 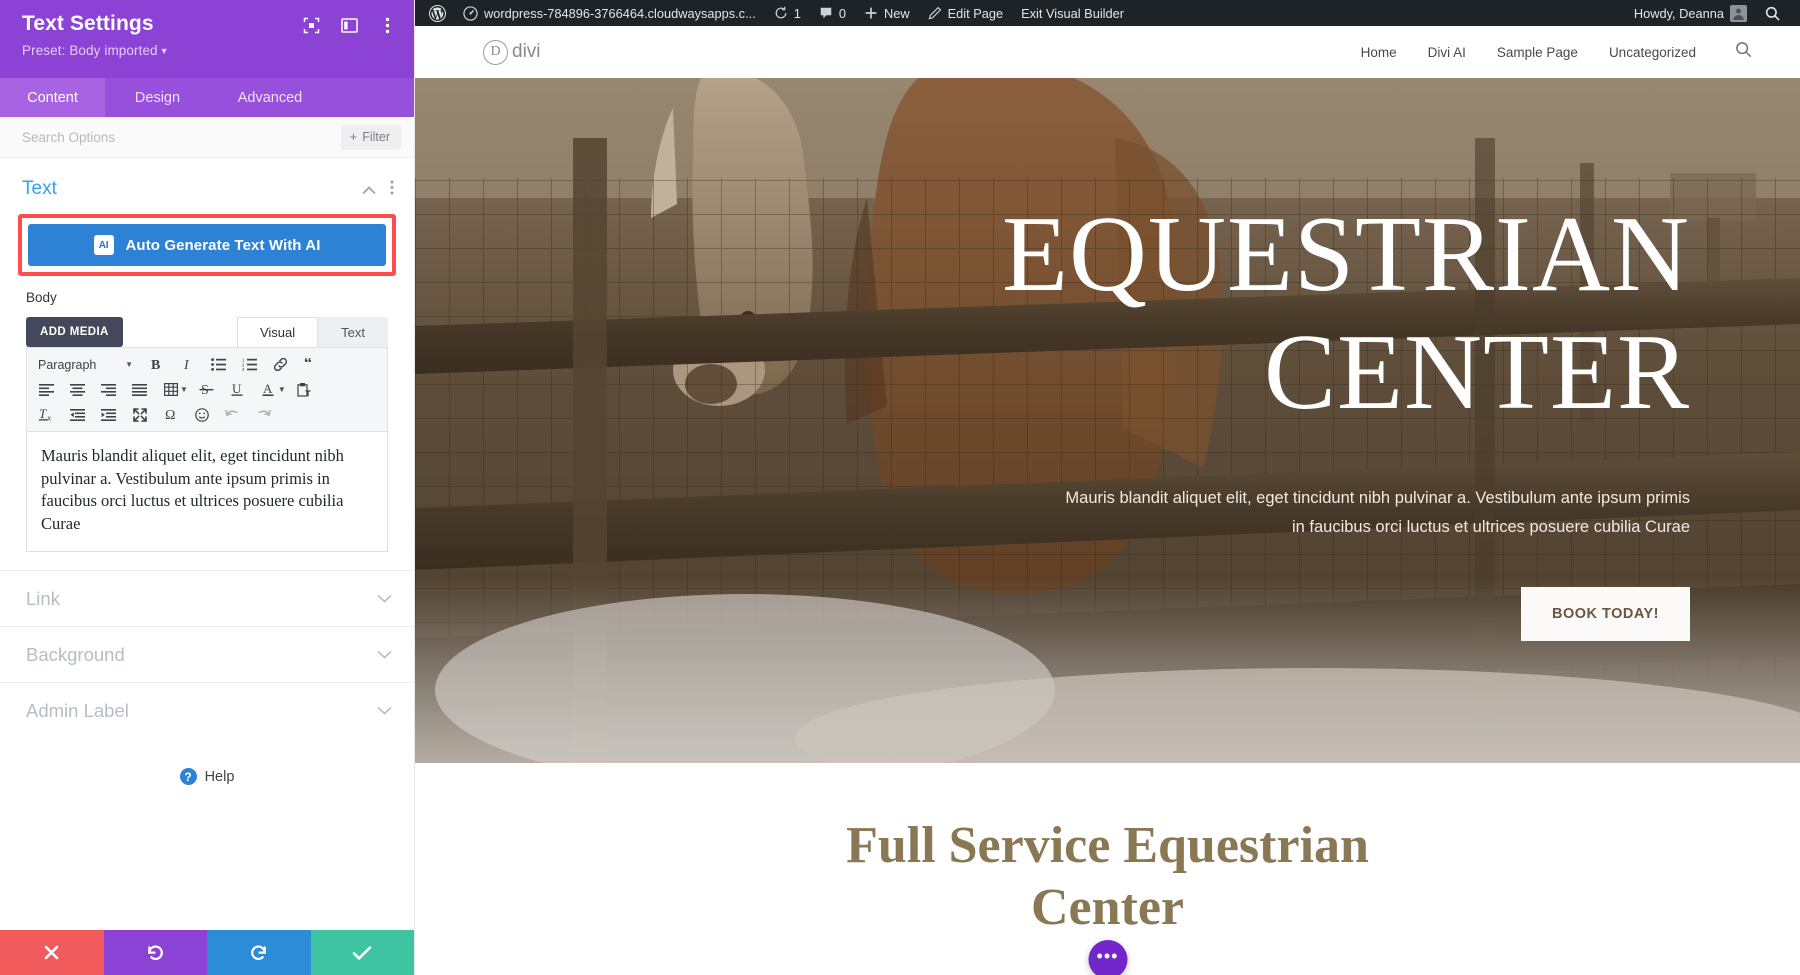 I want to click on tab-content: Content, so click(x=52, y=97).